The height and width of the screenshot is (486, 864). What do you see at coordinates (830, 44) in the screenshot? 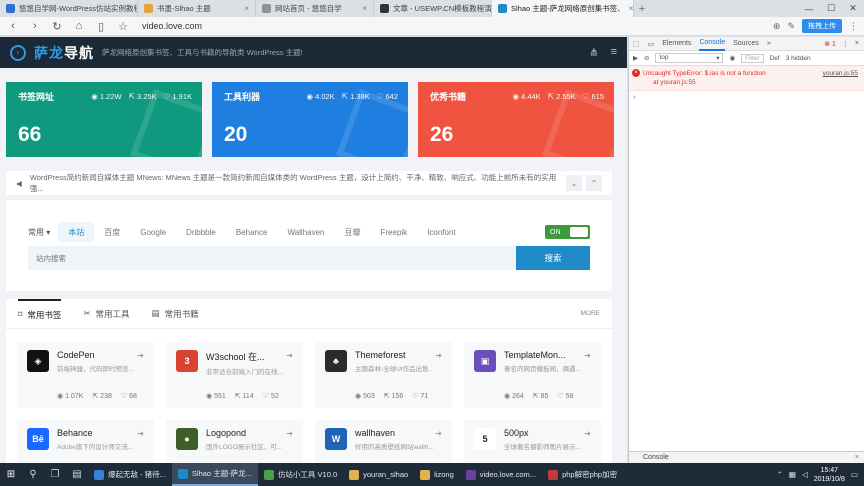
I see `error-count-badge: ⊗ 1` at bounding box center [830, 44].